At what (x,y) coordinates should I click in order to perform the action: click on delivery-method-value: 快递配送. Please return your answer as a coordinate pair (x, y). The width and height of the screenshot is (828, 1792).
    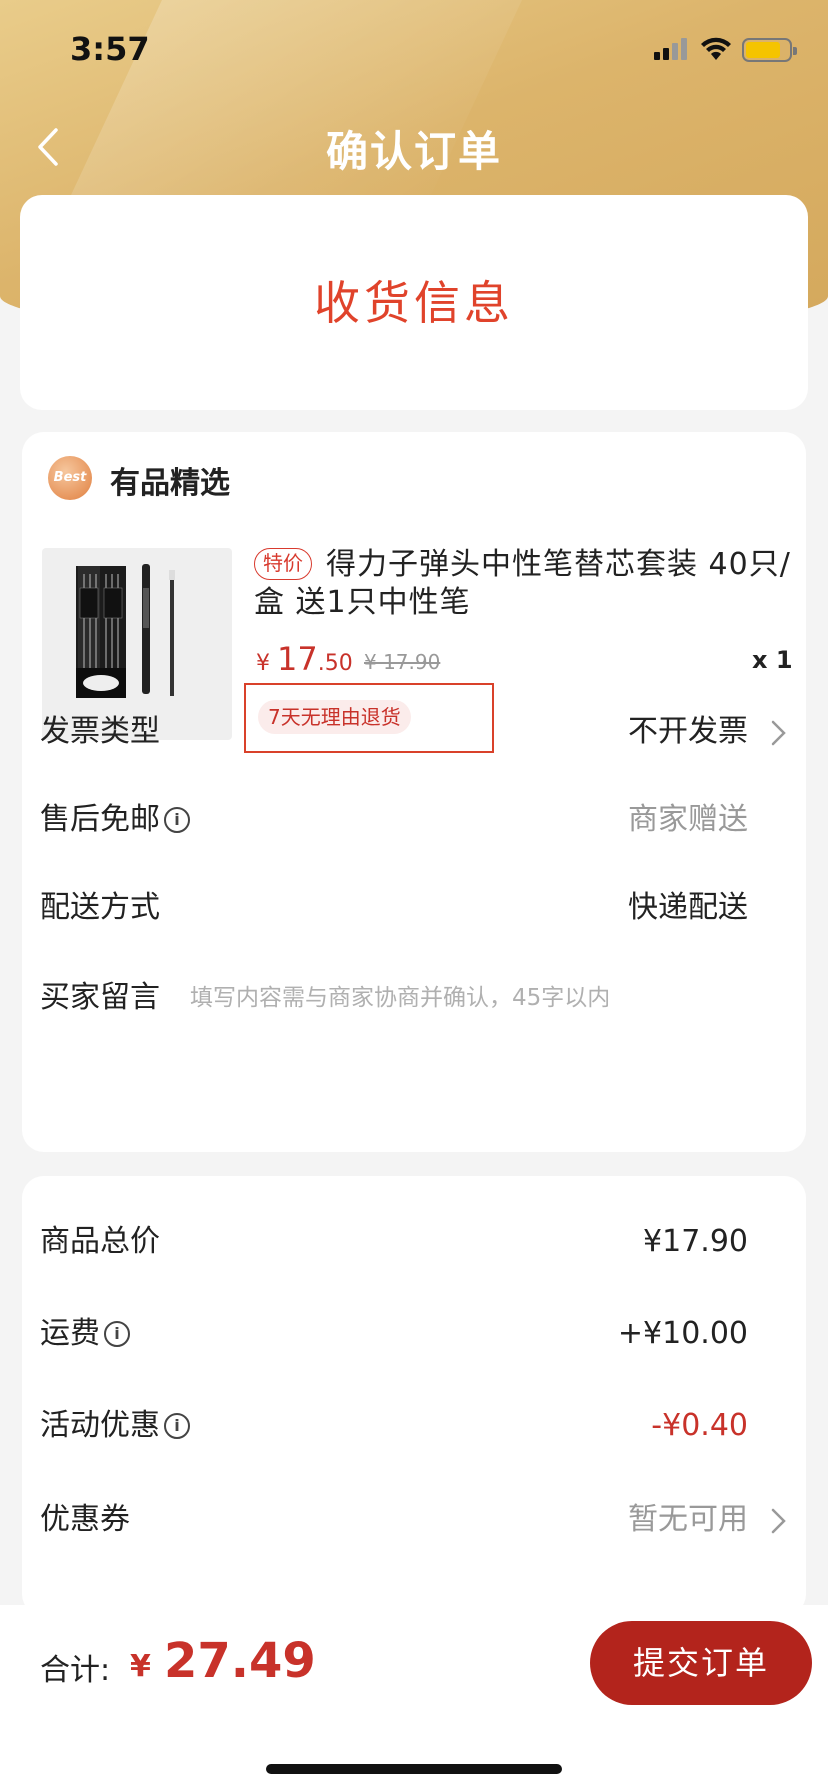
    Looking at the image, I should click on (688, 907).